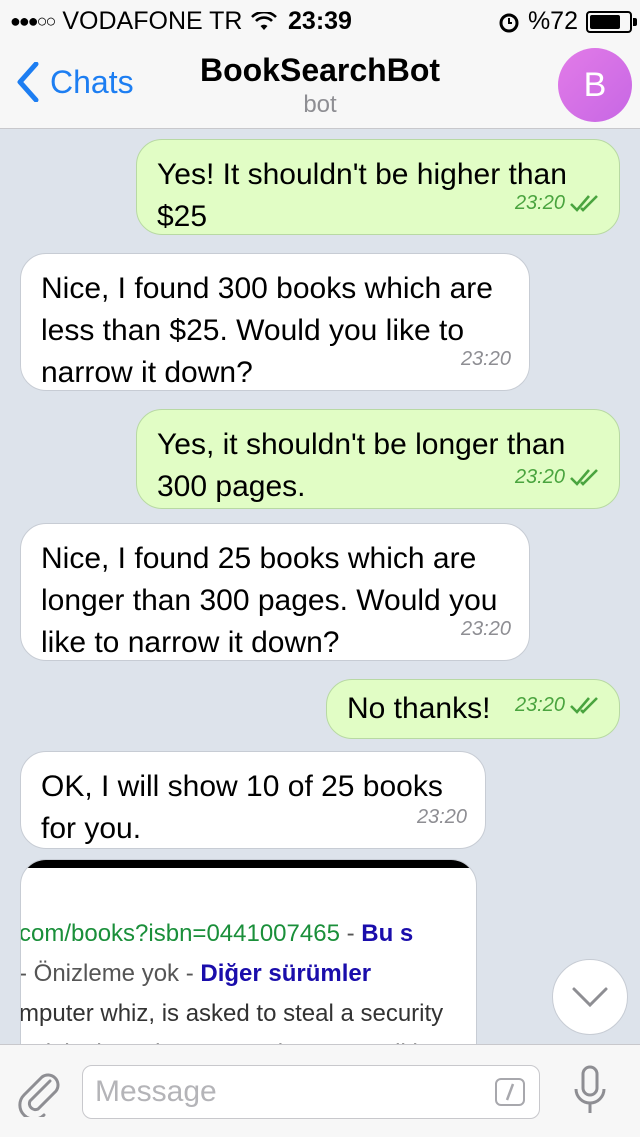 This screenshot has width=640, height=1137. I want to click on chat-header: BookSearchBot bot, so click(320, 85).